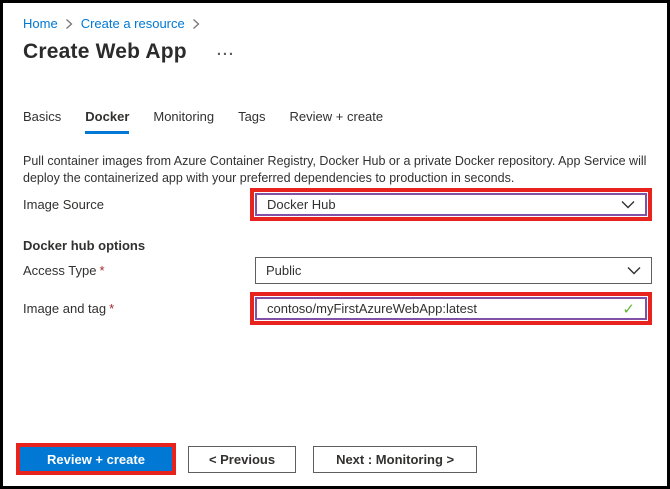  Describe the element at coordinates (136, 270) in the screenshot. I see `access-type-label: Access Type *` at that location.